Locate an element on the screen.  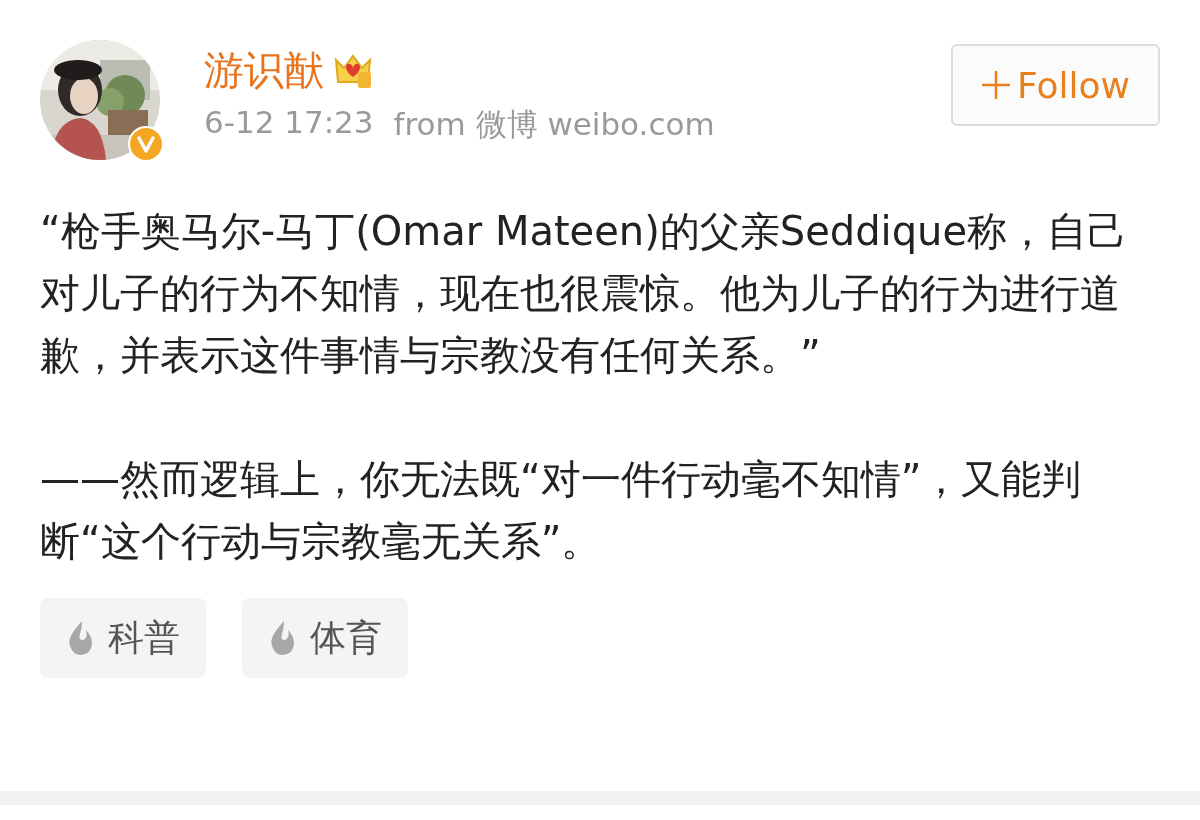
post-time: 6-12 17:23 is located at coordinates (289, 123).